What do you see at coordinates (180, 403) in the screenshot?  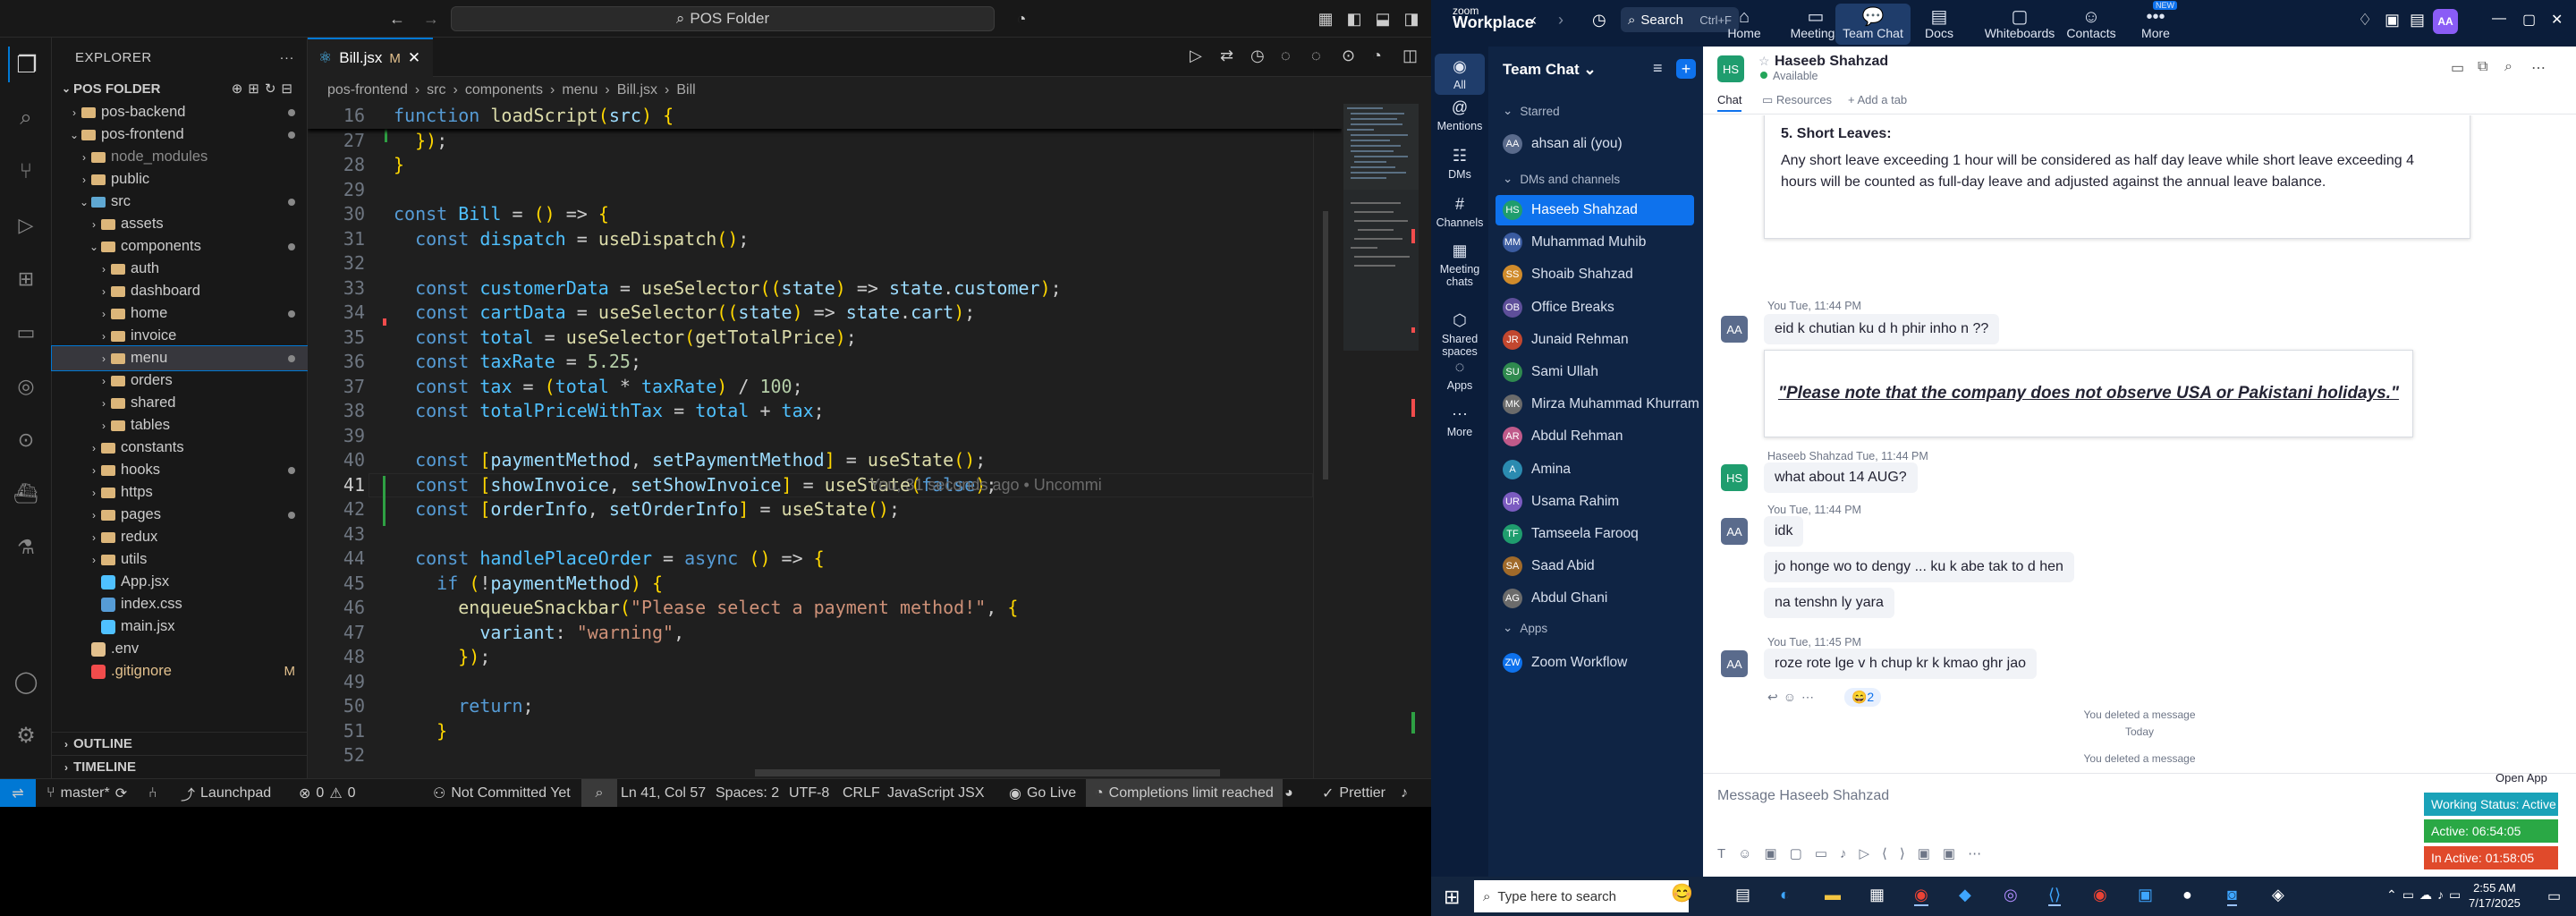 I see `tree-item: › shared` at bounding box center [180, 403].